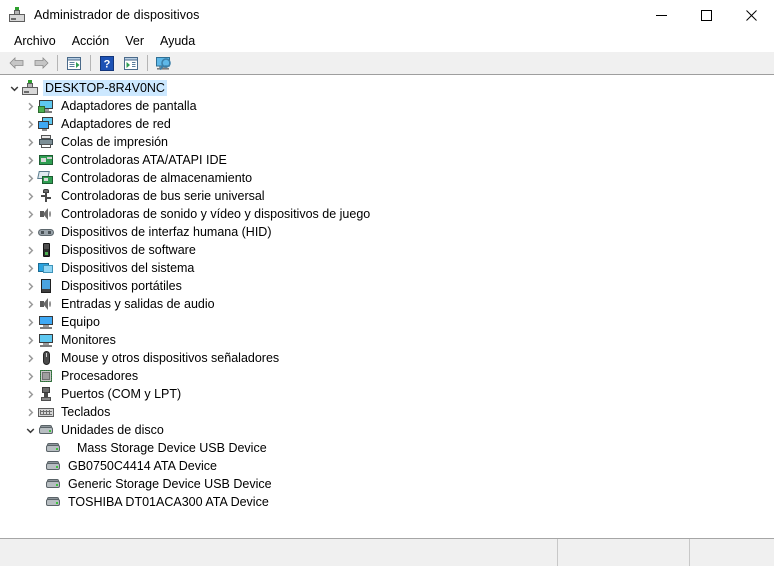 This screenshot has height=566, width=774. Describe the element at coordinates (121, 394) in the screenshot. I see `tree-item-label: Puertos (COM y LPT)` at that location.